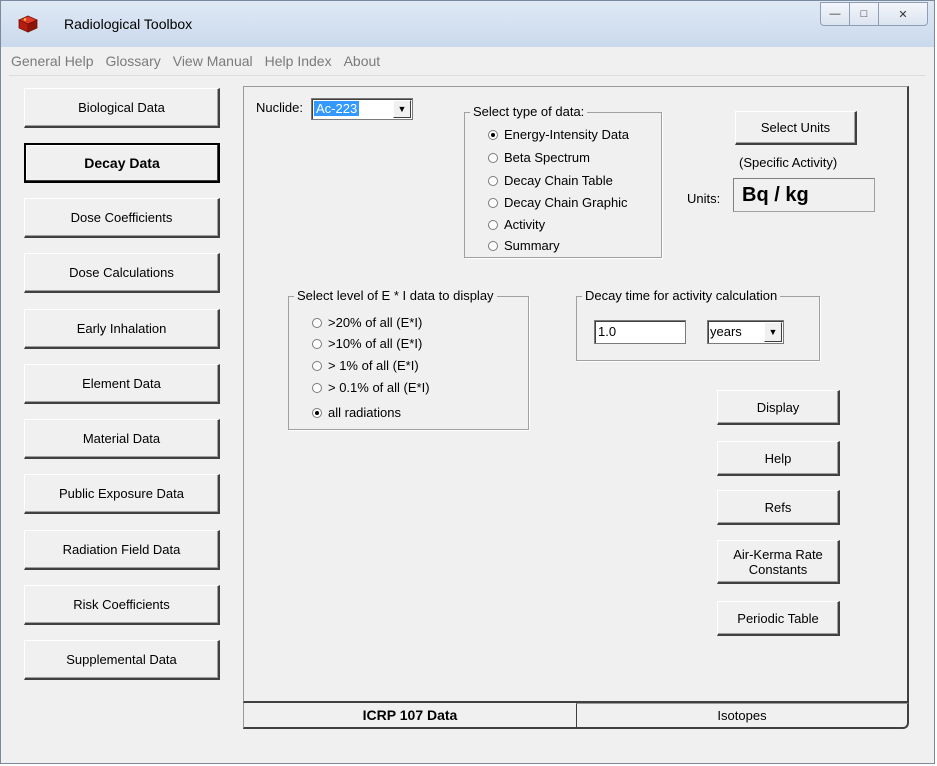 The height and width of the screenshot is (766, 937). Describe the element at coordinates (681, 295) in the screenshot. I see `decay-time-title: Decay time for activity calculation` at that location.